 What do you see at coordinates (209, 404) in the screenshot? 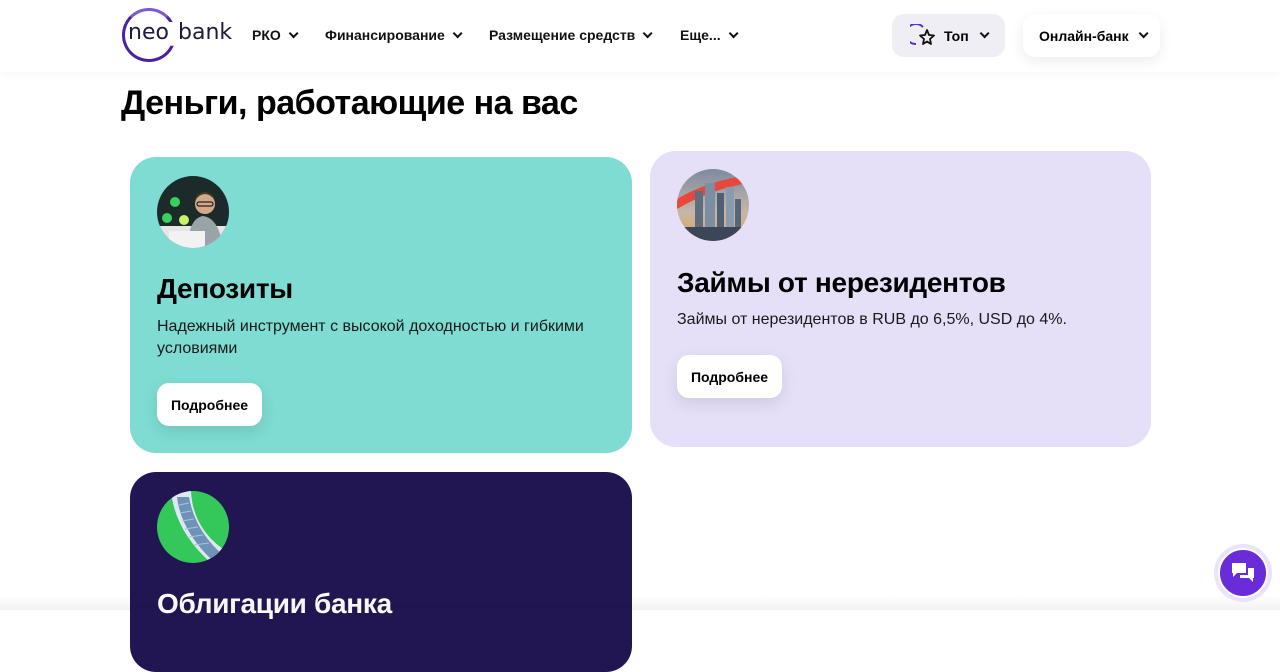
I see `deposits-more-button: Подробнее` at bounding box center [209, 404].